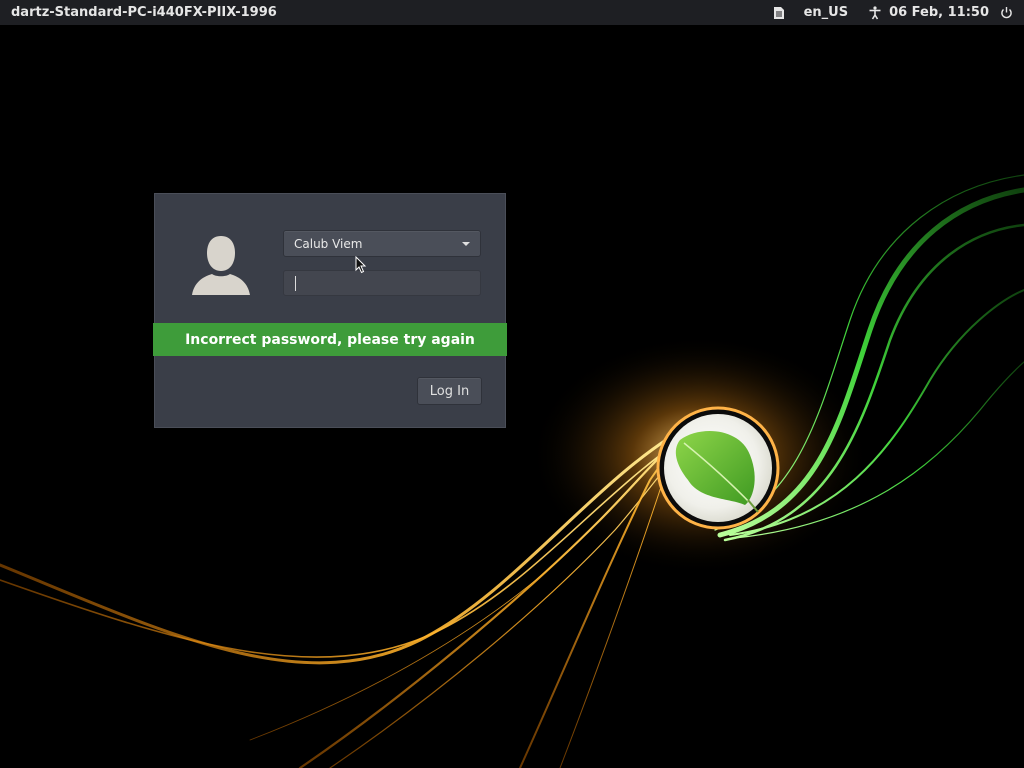 The height and width of the screenshot is (768, 1024). I want to click on power-icon, so click(1006, 13).